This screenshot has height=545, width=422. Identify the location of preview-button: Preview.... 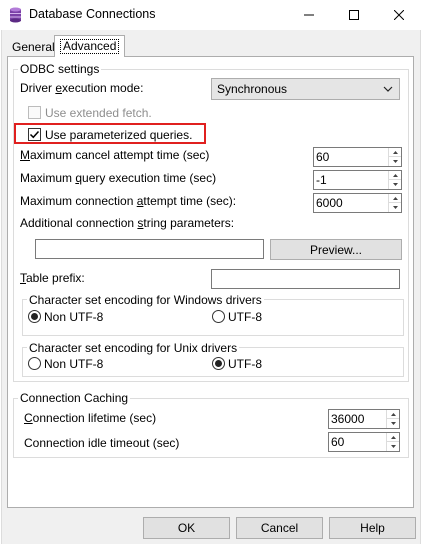
(336, 249).